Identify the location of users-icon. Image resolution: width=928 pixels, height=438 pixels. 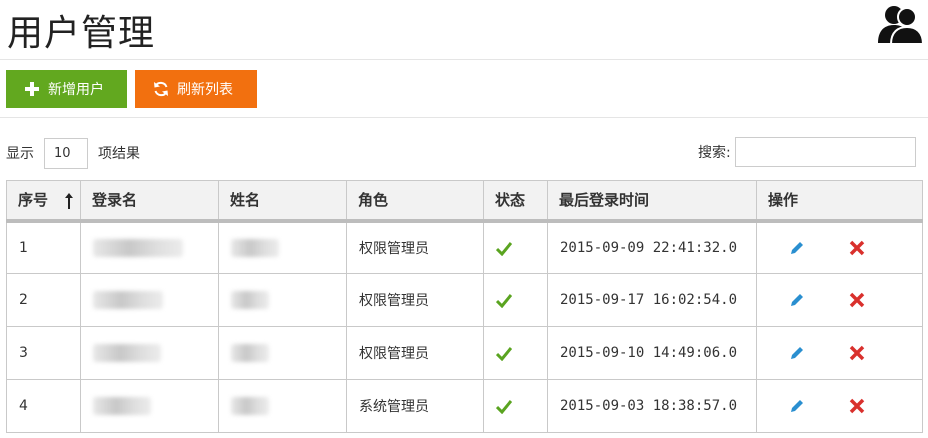
(901, 25).